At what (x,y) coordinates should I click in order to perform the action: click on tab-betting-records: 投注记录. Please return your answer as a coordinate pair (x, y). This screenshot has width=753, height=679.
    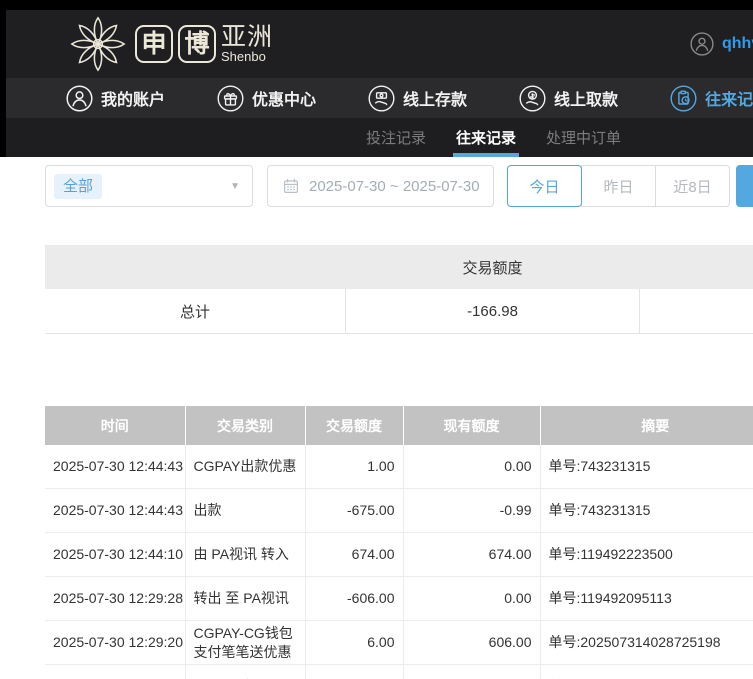
    Looking at the image, I should click on (396, 137).